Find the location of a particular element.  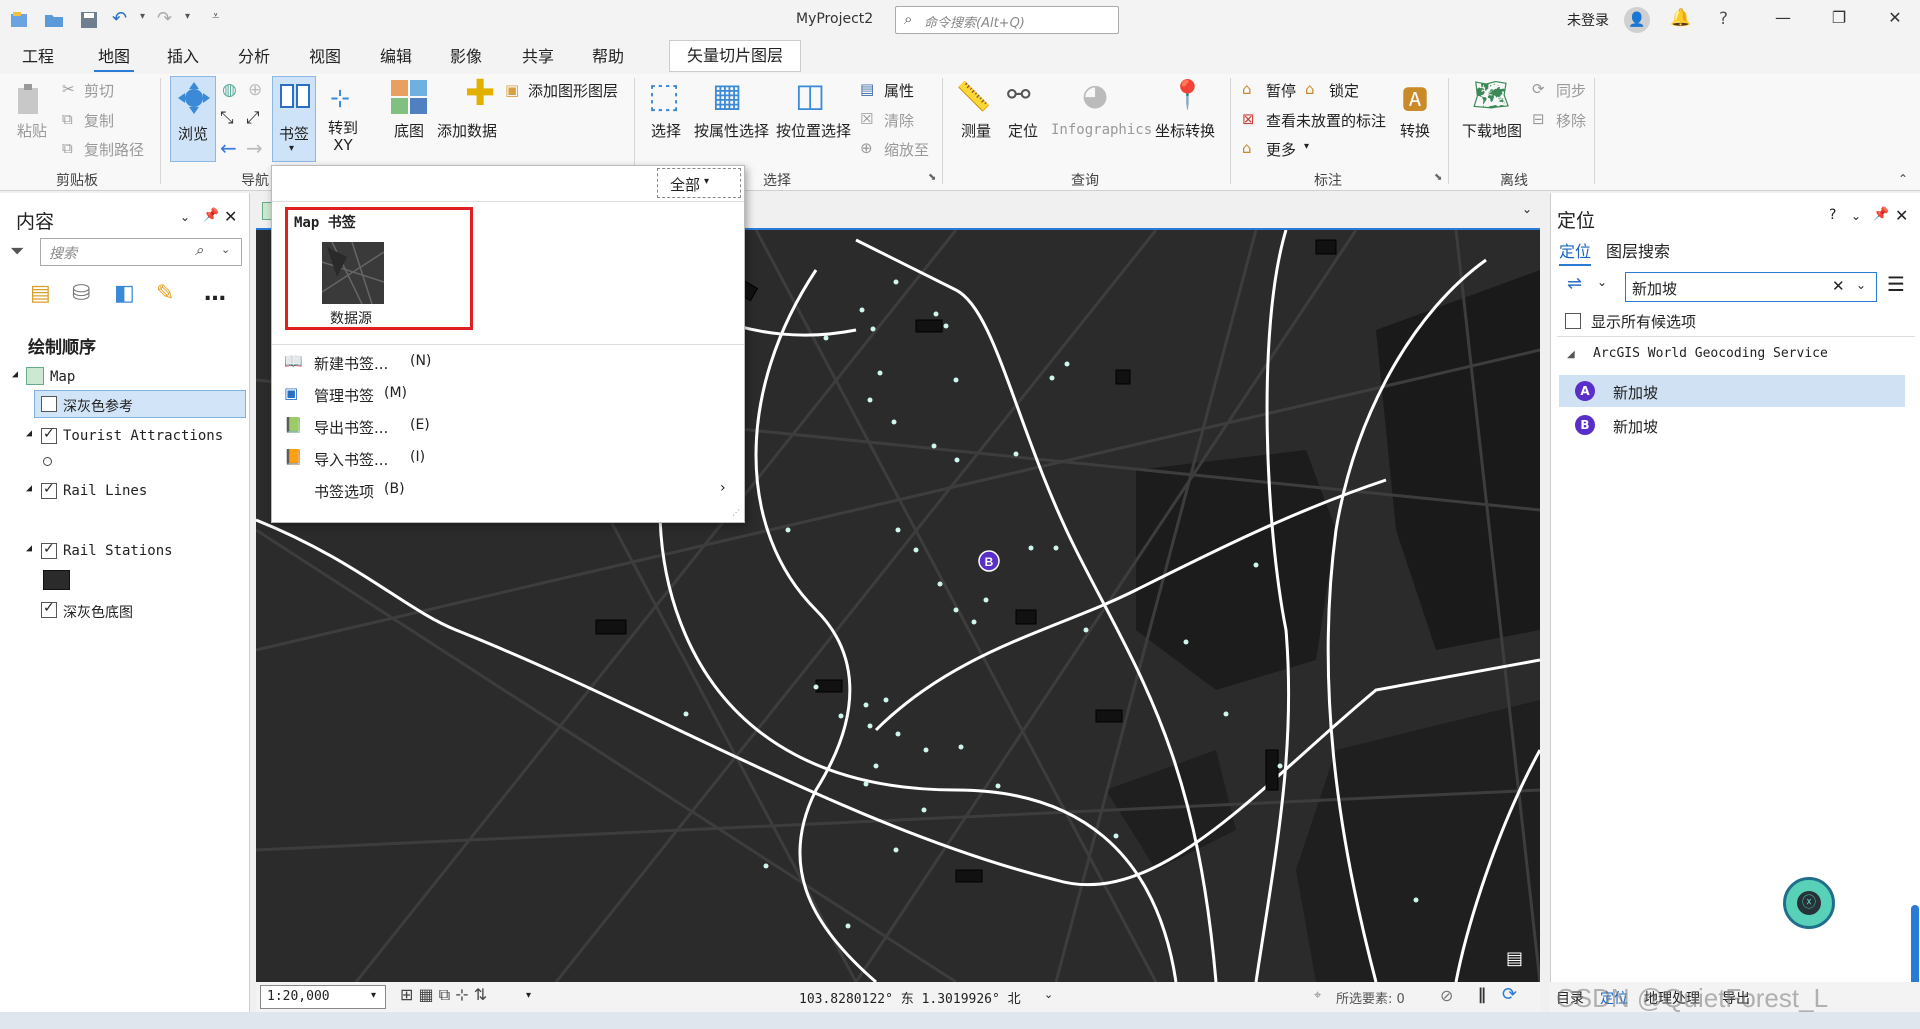

resize-grip-icon: ⋰ is located at coordinates (736, 512).